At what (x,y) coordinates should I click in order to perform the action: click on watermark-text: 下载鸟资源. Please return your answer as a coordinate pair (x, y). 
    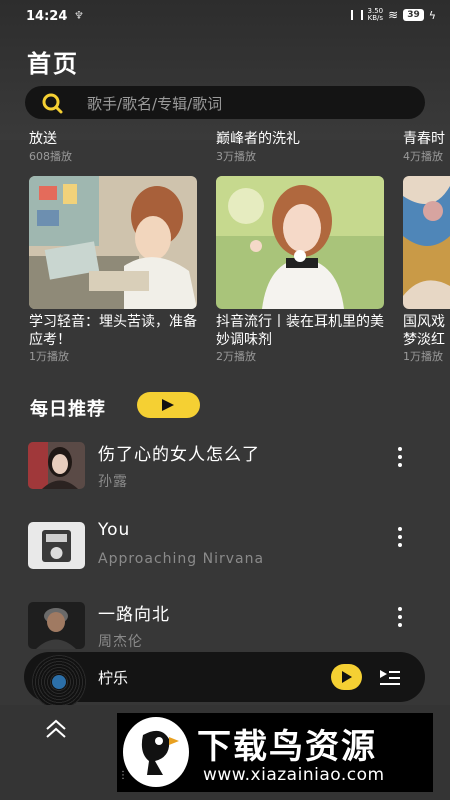
    Looking at the image, I should click on (287, 747).